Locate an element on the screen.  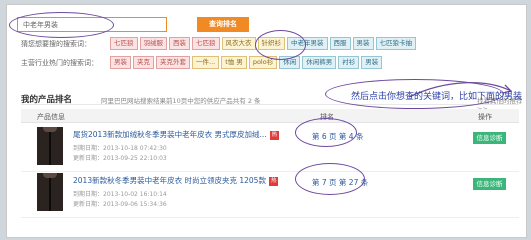
table-header: 产品信息 排名 操作 is located at coordinates (270, 116).